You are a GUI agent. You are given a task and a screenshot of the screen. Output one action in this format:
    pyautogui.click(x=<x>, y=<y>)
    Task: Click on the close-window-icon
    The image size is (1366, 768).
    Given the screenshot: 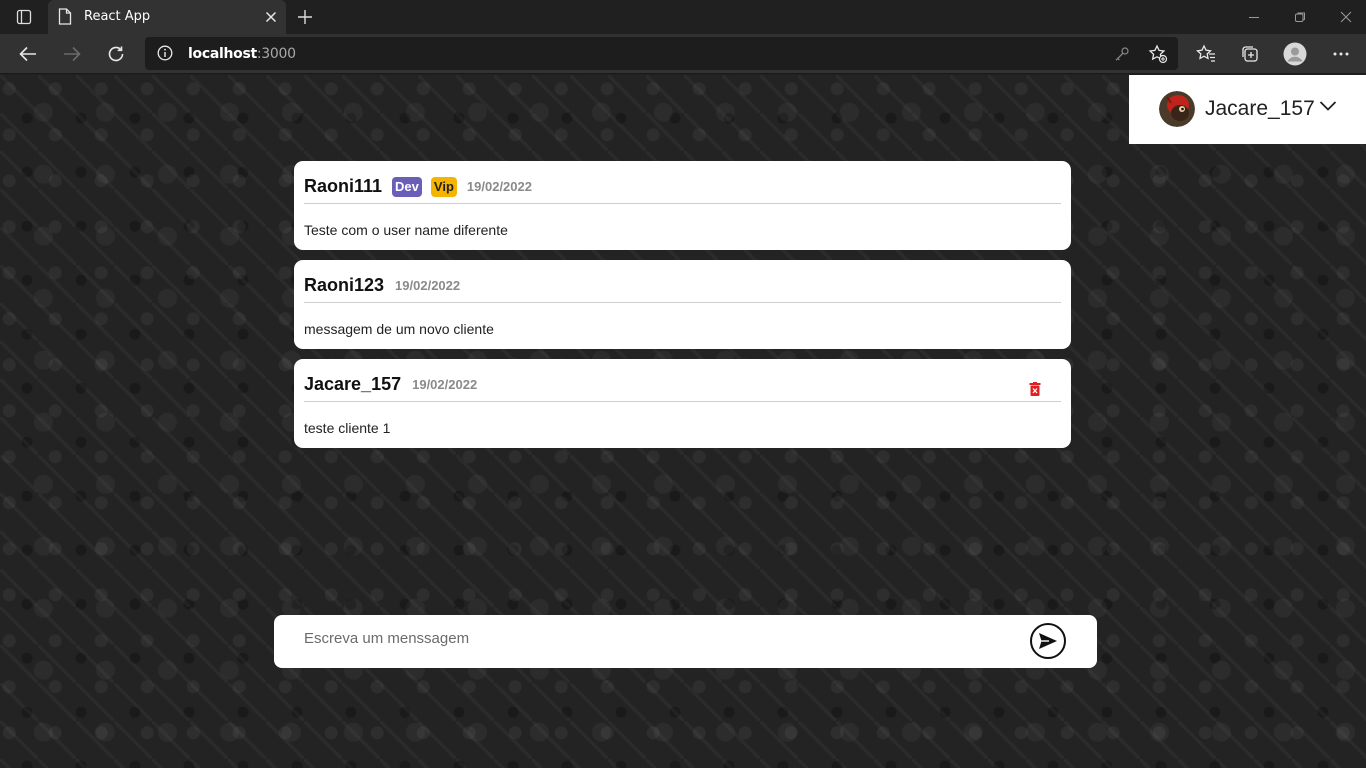 What is the action you would take?
    pyautogui.click(x=1346, y=17)
    